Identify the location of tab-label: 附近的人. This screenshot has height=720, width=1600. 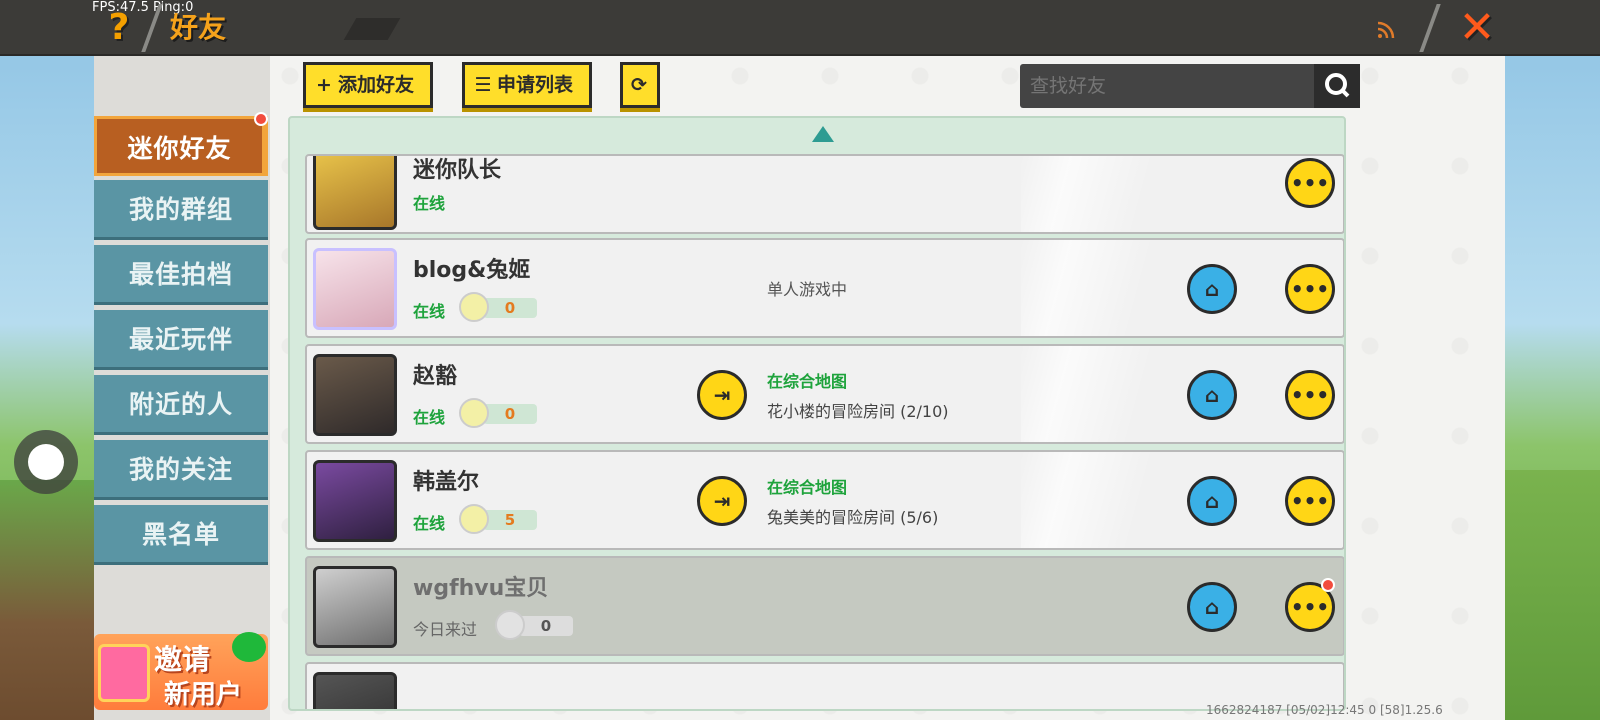
(180, 404).